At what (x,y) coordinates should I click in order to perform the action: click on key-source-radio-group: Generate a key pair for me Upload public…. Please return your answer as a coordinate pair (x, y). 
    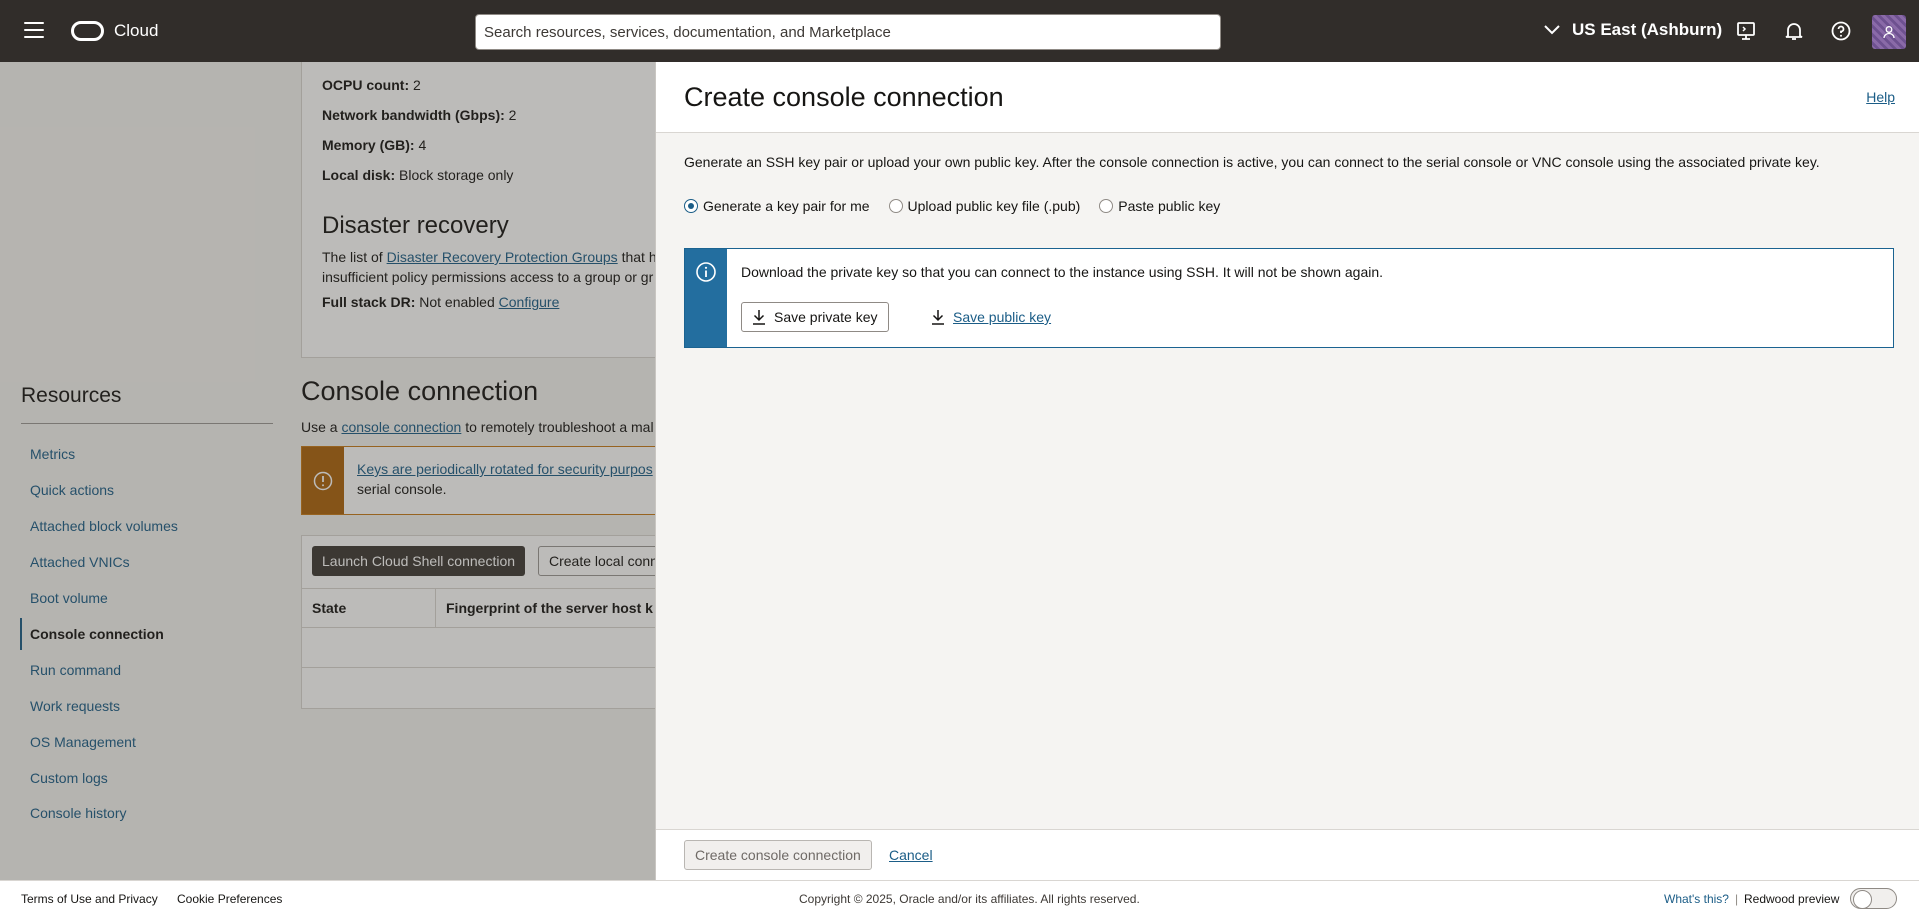
    Looking at the image, I should click on (961, 206).